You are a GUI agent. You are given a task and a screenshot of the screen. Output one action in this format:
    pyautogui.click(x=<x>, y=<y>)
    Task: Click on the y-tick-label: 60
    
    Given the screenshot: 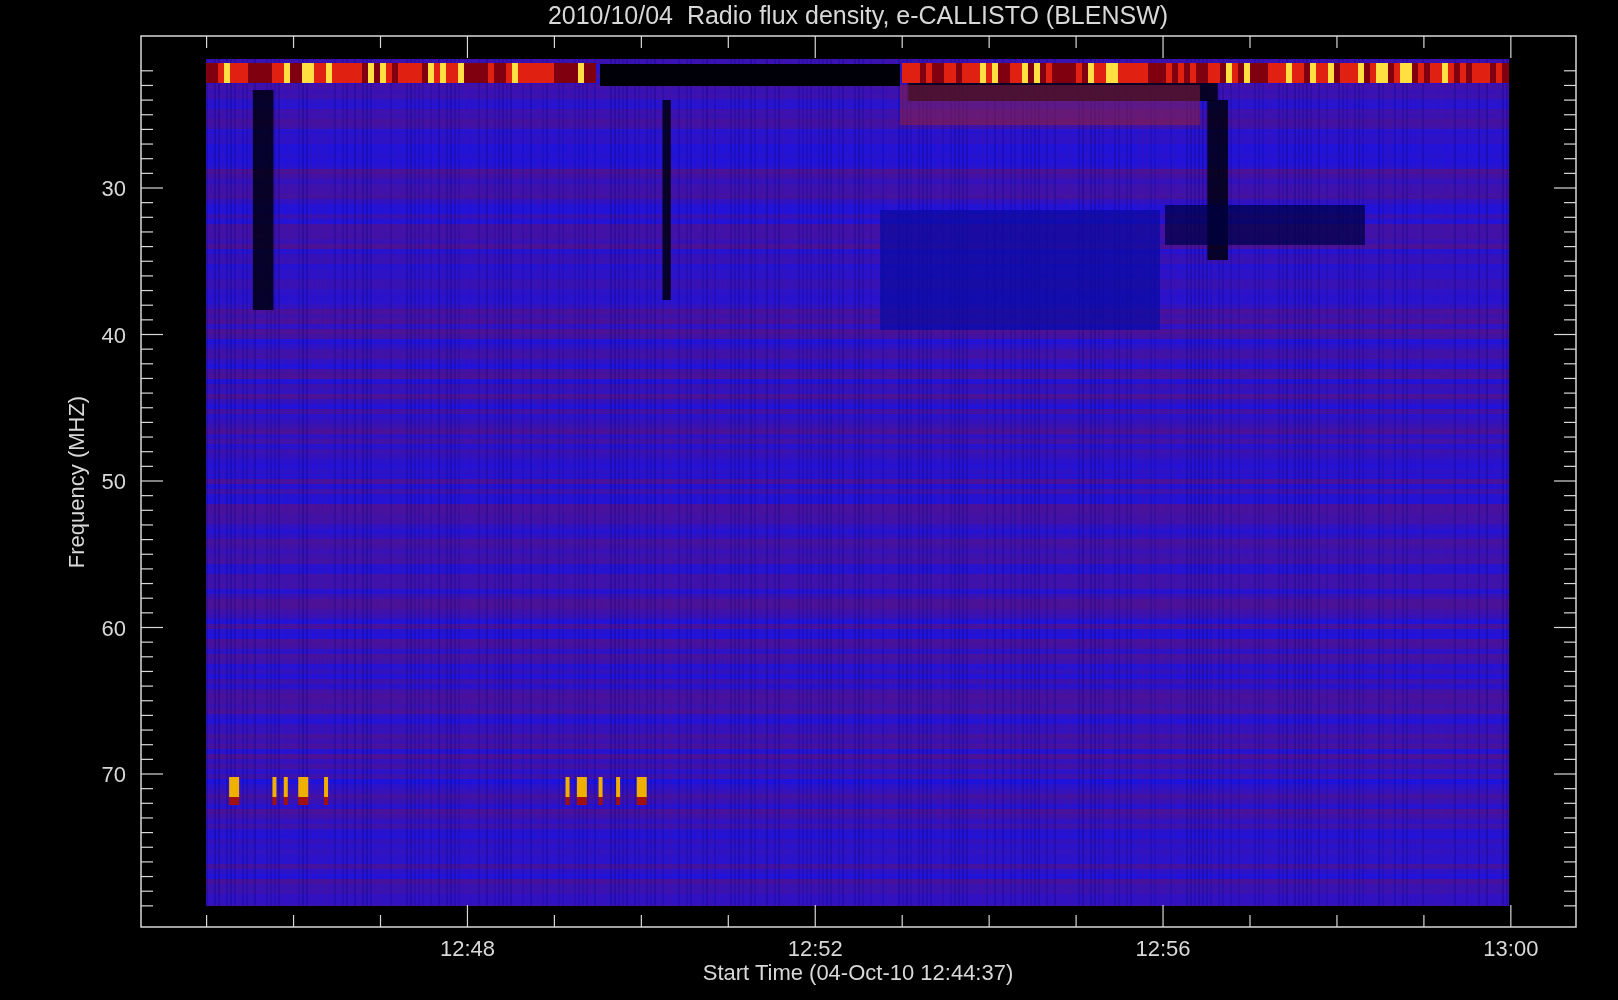 What is the action you would take?
    pyautogui.click(x=113, y=628)
    